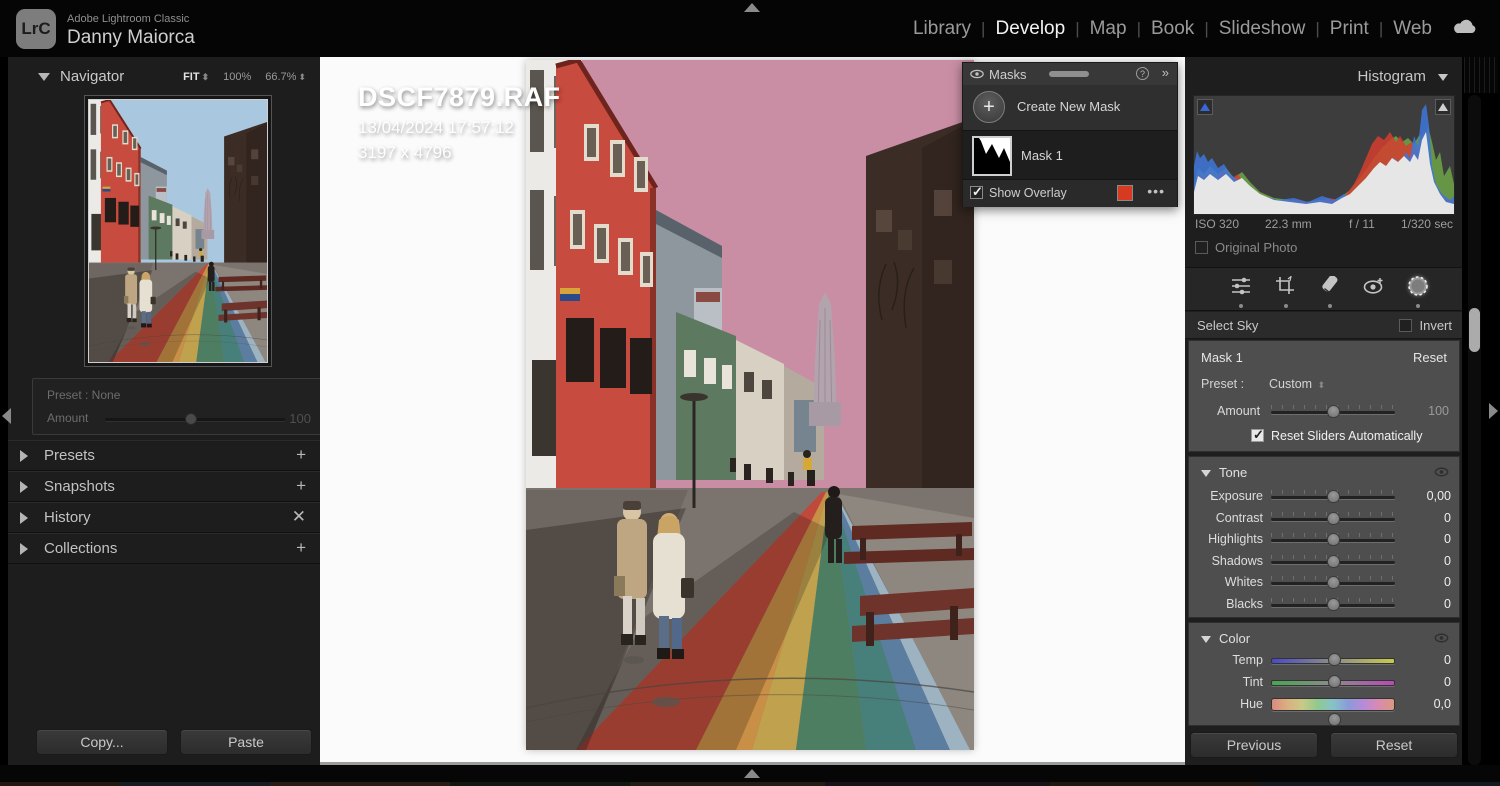 The height and width of the screenshot is (786, 1500). What do you see at coordinates (1142, 73) in the screenshot?
I see `masks-help-icon: ?` at bounding box center [1142, 73].